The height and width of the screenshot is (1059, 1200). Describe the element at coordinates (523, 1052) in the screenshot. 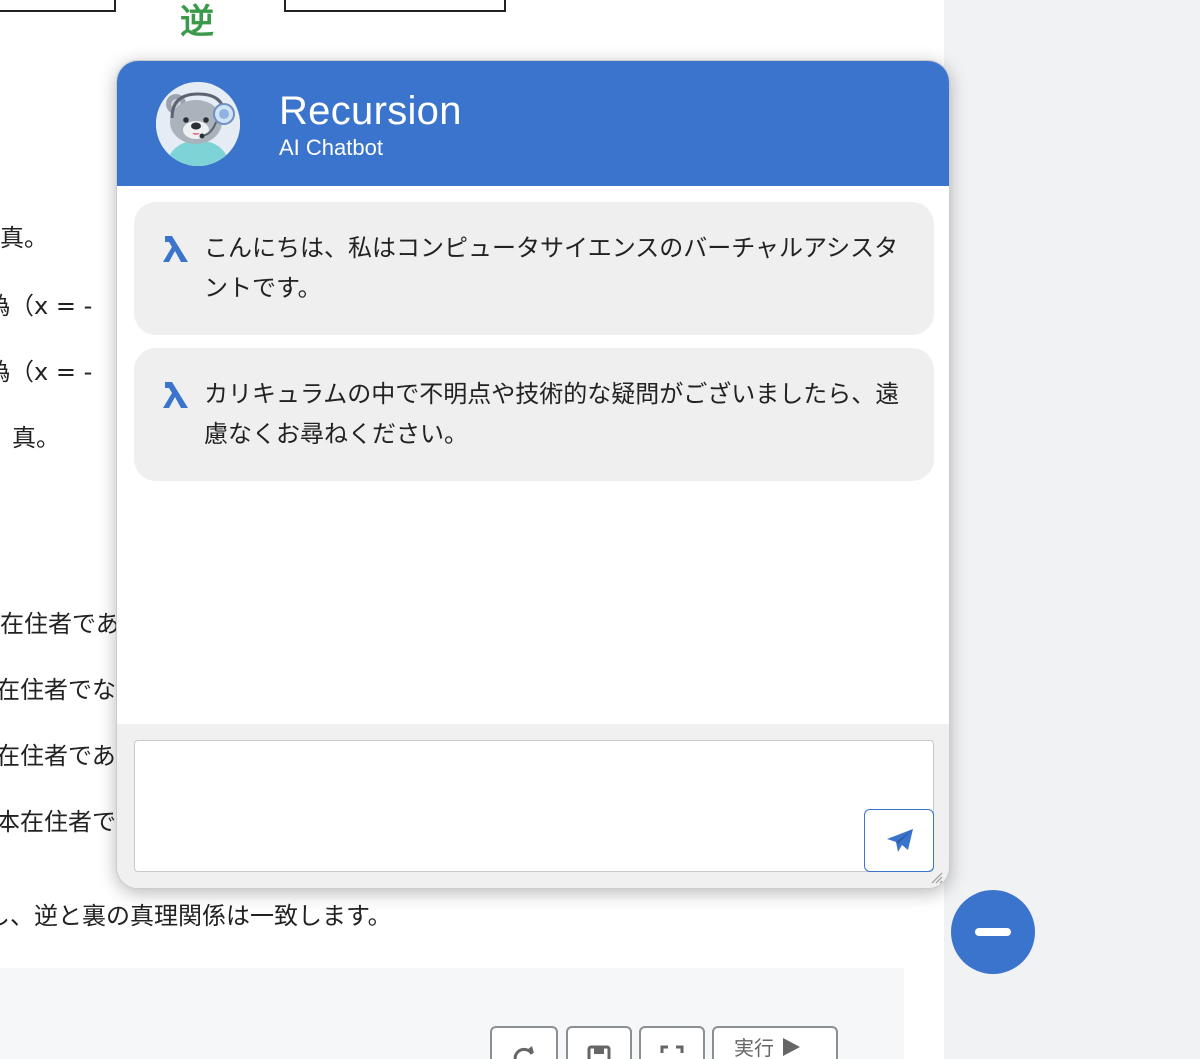

I see `refresh-icon` at that location.